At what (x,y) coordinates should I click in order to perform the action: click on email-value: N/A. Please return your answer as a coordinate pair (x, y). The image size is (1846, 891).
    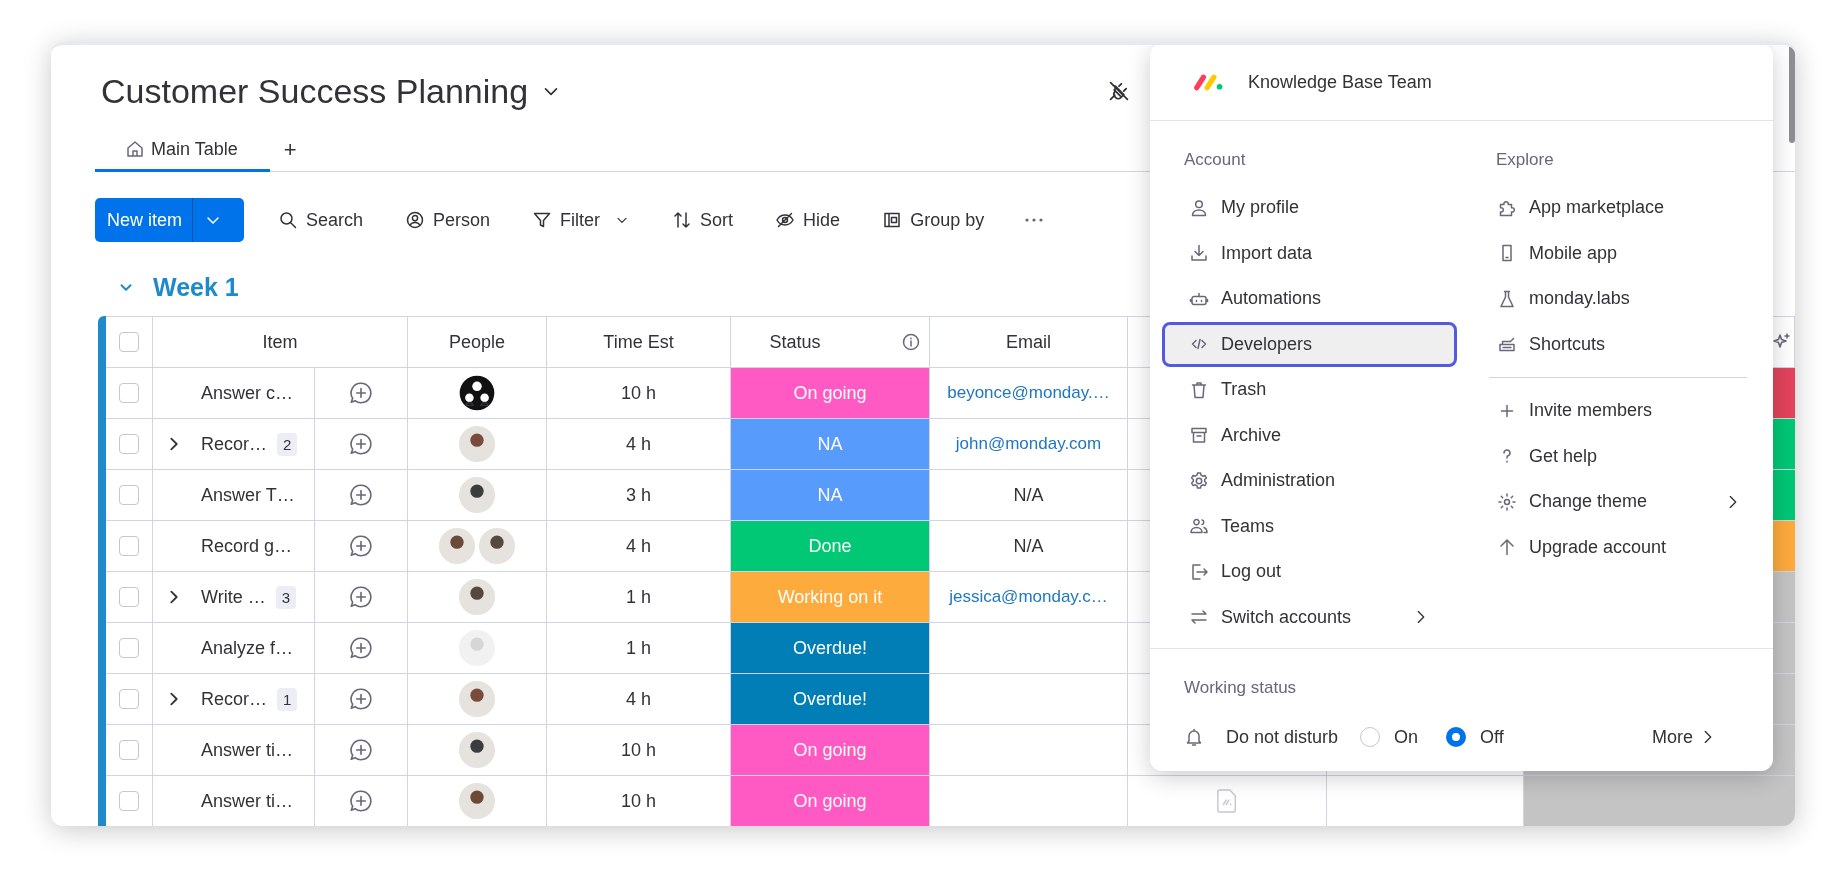
    Looking at the image, I should click on (1028, 495).